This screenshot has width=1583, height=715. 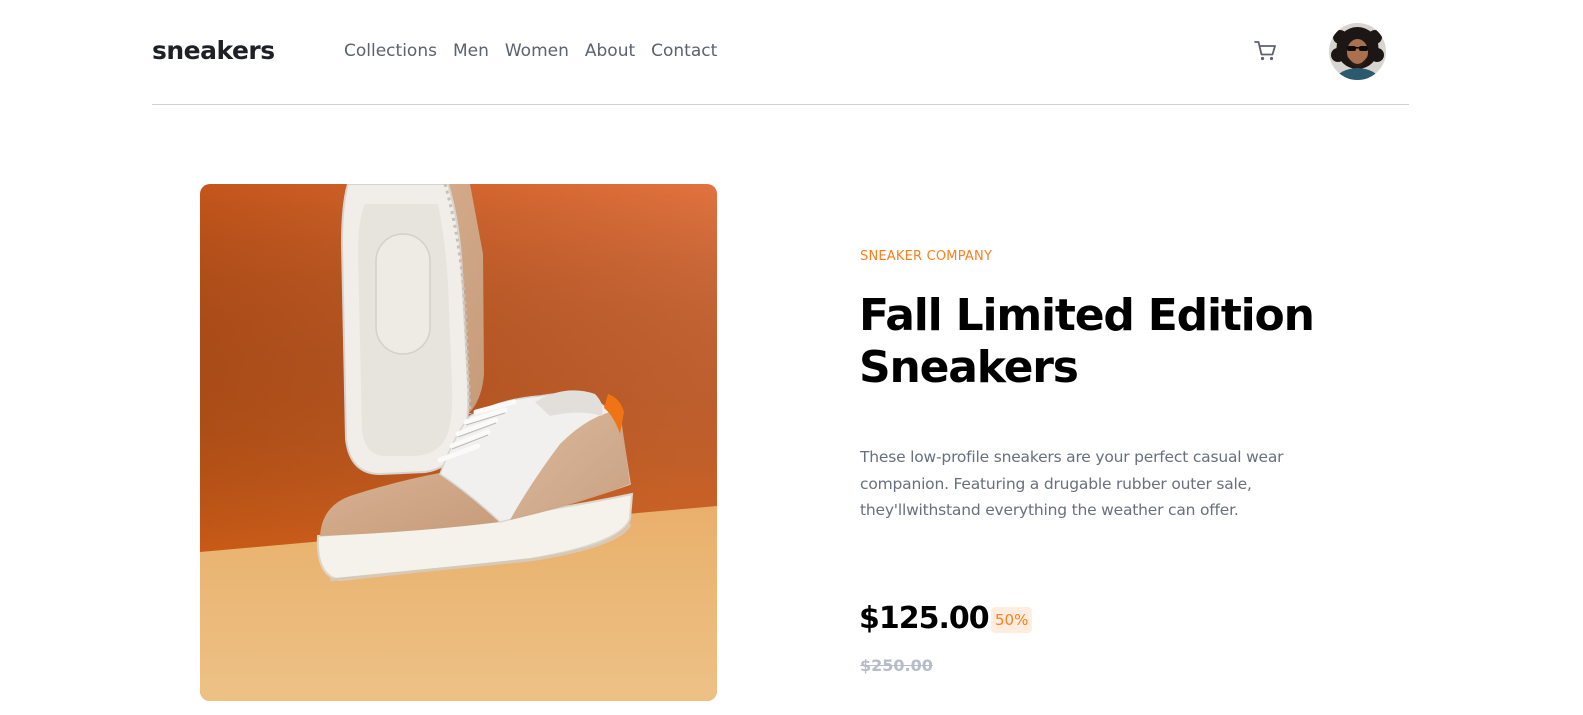 I want to click on nav-link-contact: Contact, so click(x=684, y=51).